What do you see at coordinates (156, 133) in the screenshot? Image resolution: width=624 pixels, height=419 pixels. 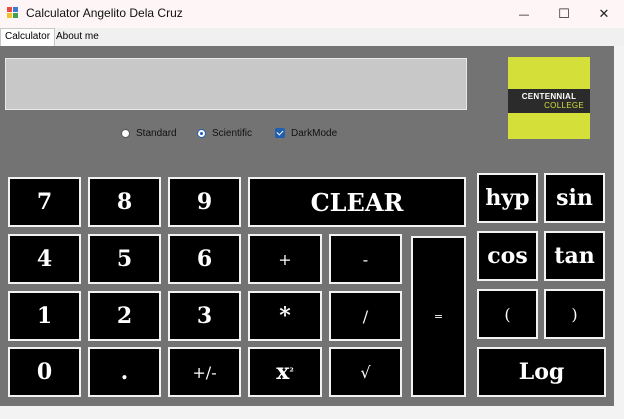 I see `standard-label: Standard` at bounding box center [156, 133].